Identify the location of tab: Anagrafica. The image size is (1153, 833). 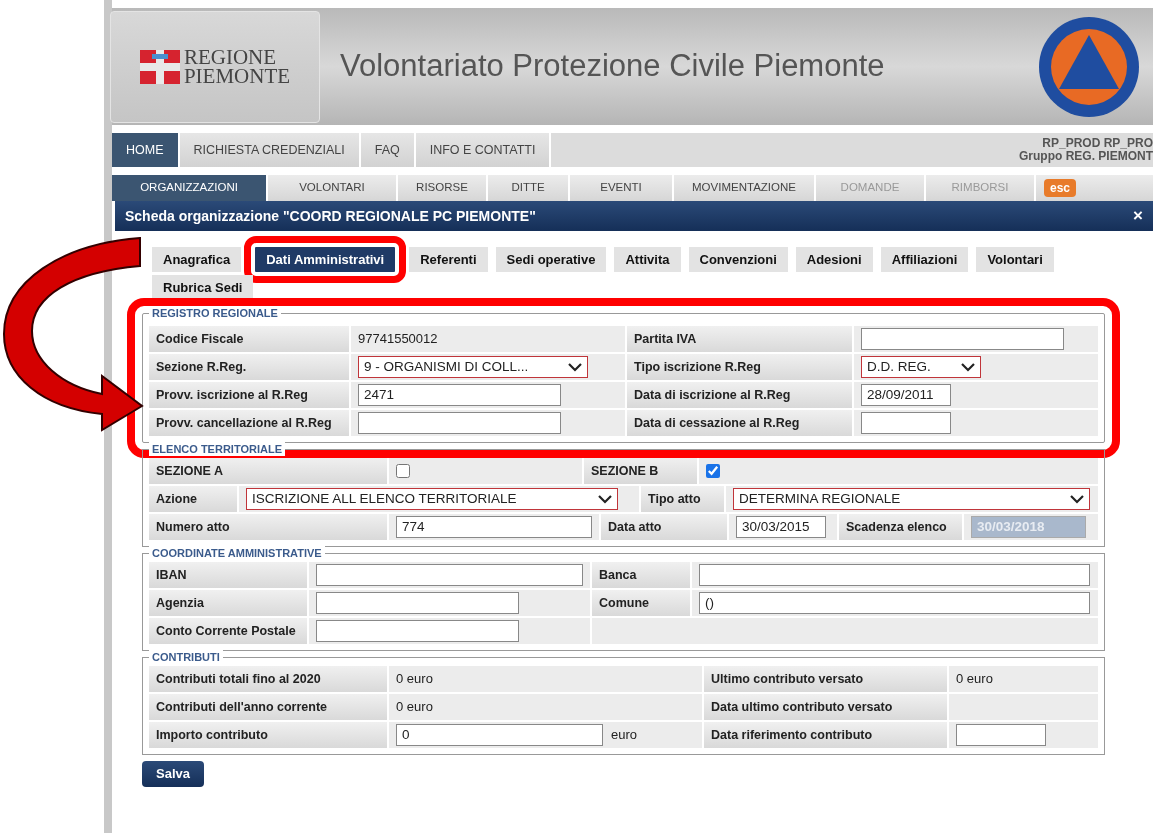
(197, 259).